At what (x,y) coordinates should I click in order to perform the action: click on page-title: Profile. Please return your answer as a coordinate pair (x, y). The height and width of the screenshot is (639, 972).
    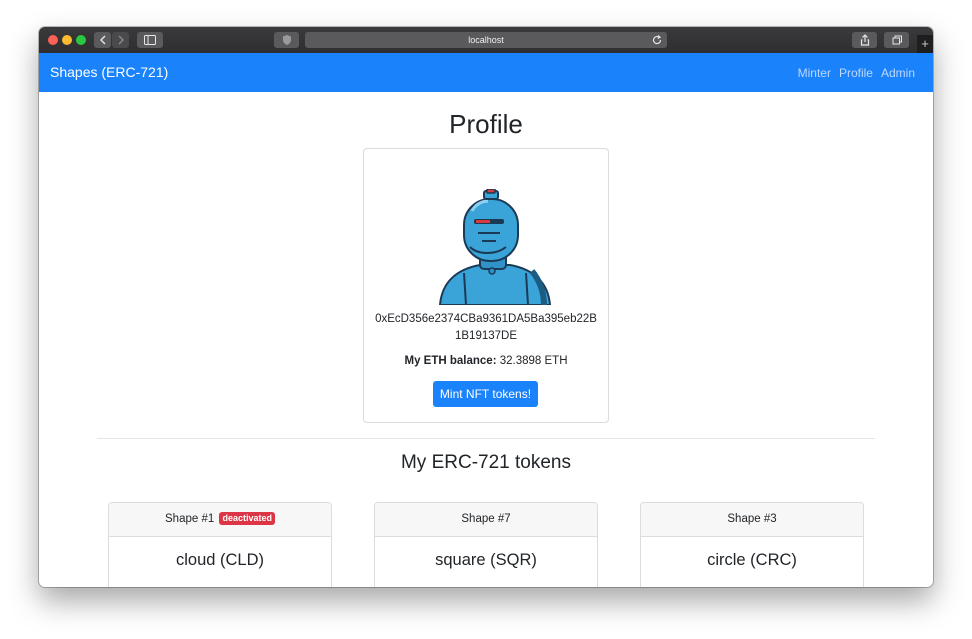
    Looking at the image, I should click on (486, 124).